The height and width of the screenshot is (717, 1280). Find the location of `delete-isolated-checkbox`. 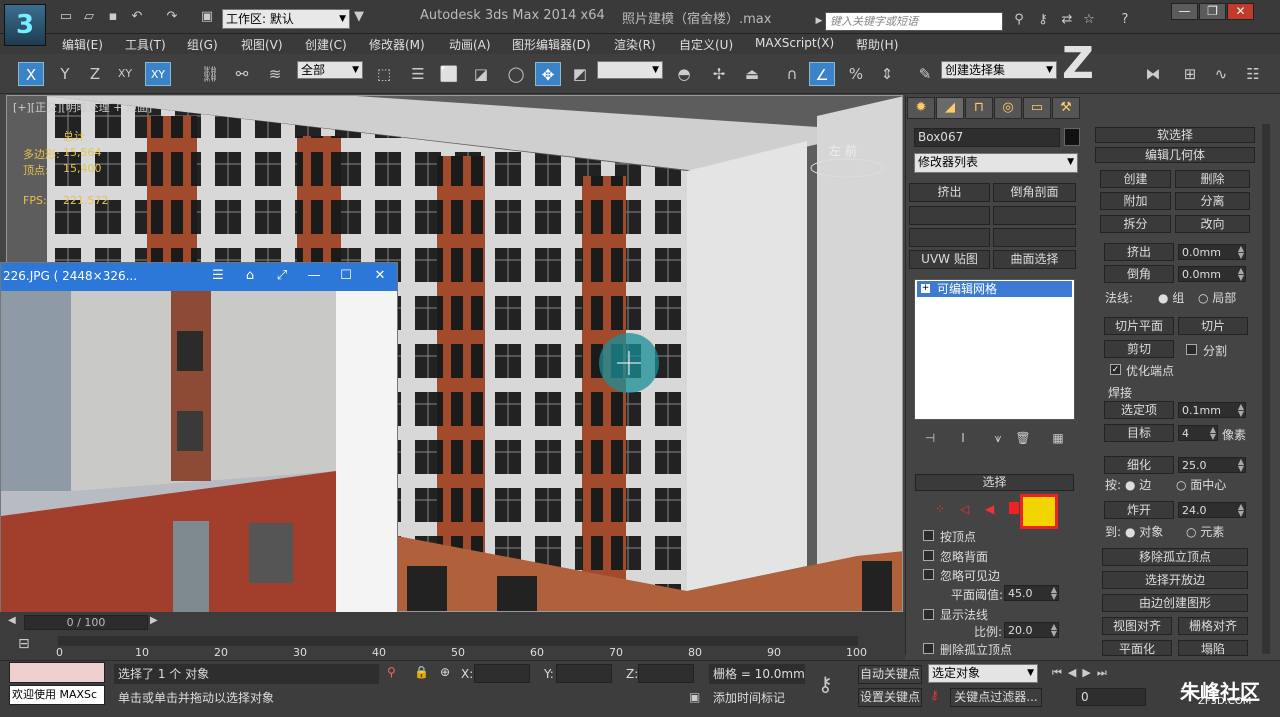

delete-isolated-checkbox is located at coordinates (928, 648).